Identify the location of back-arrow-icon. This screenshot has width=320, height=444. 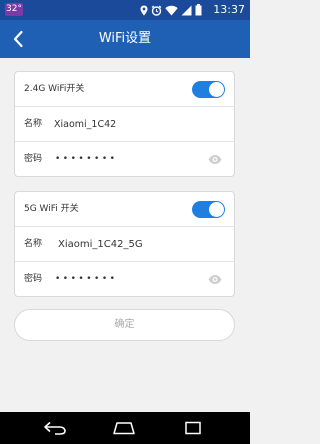
(18, 39).